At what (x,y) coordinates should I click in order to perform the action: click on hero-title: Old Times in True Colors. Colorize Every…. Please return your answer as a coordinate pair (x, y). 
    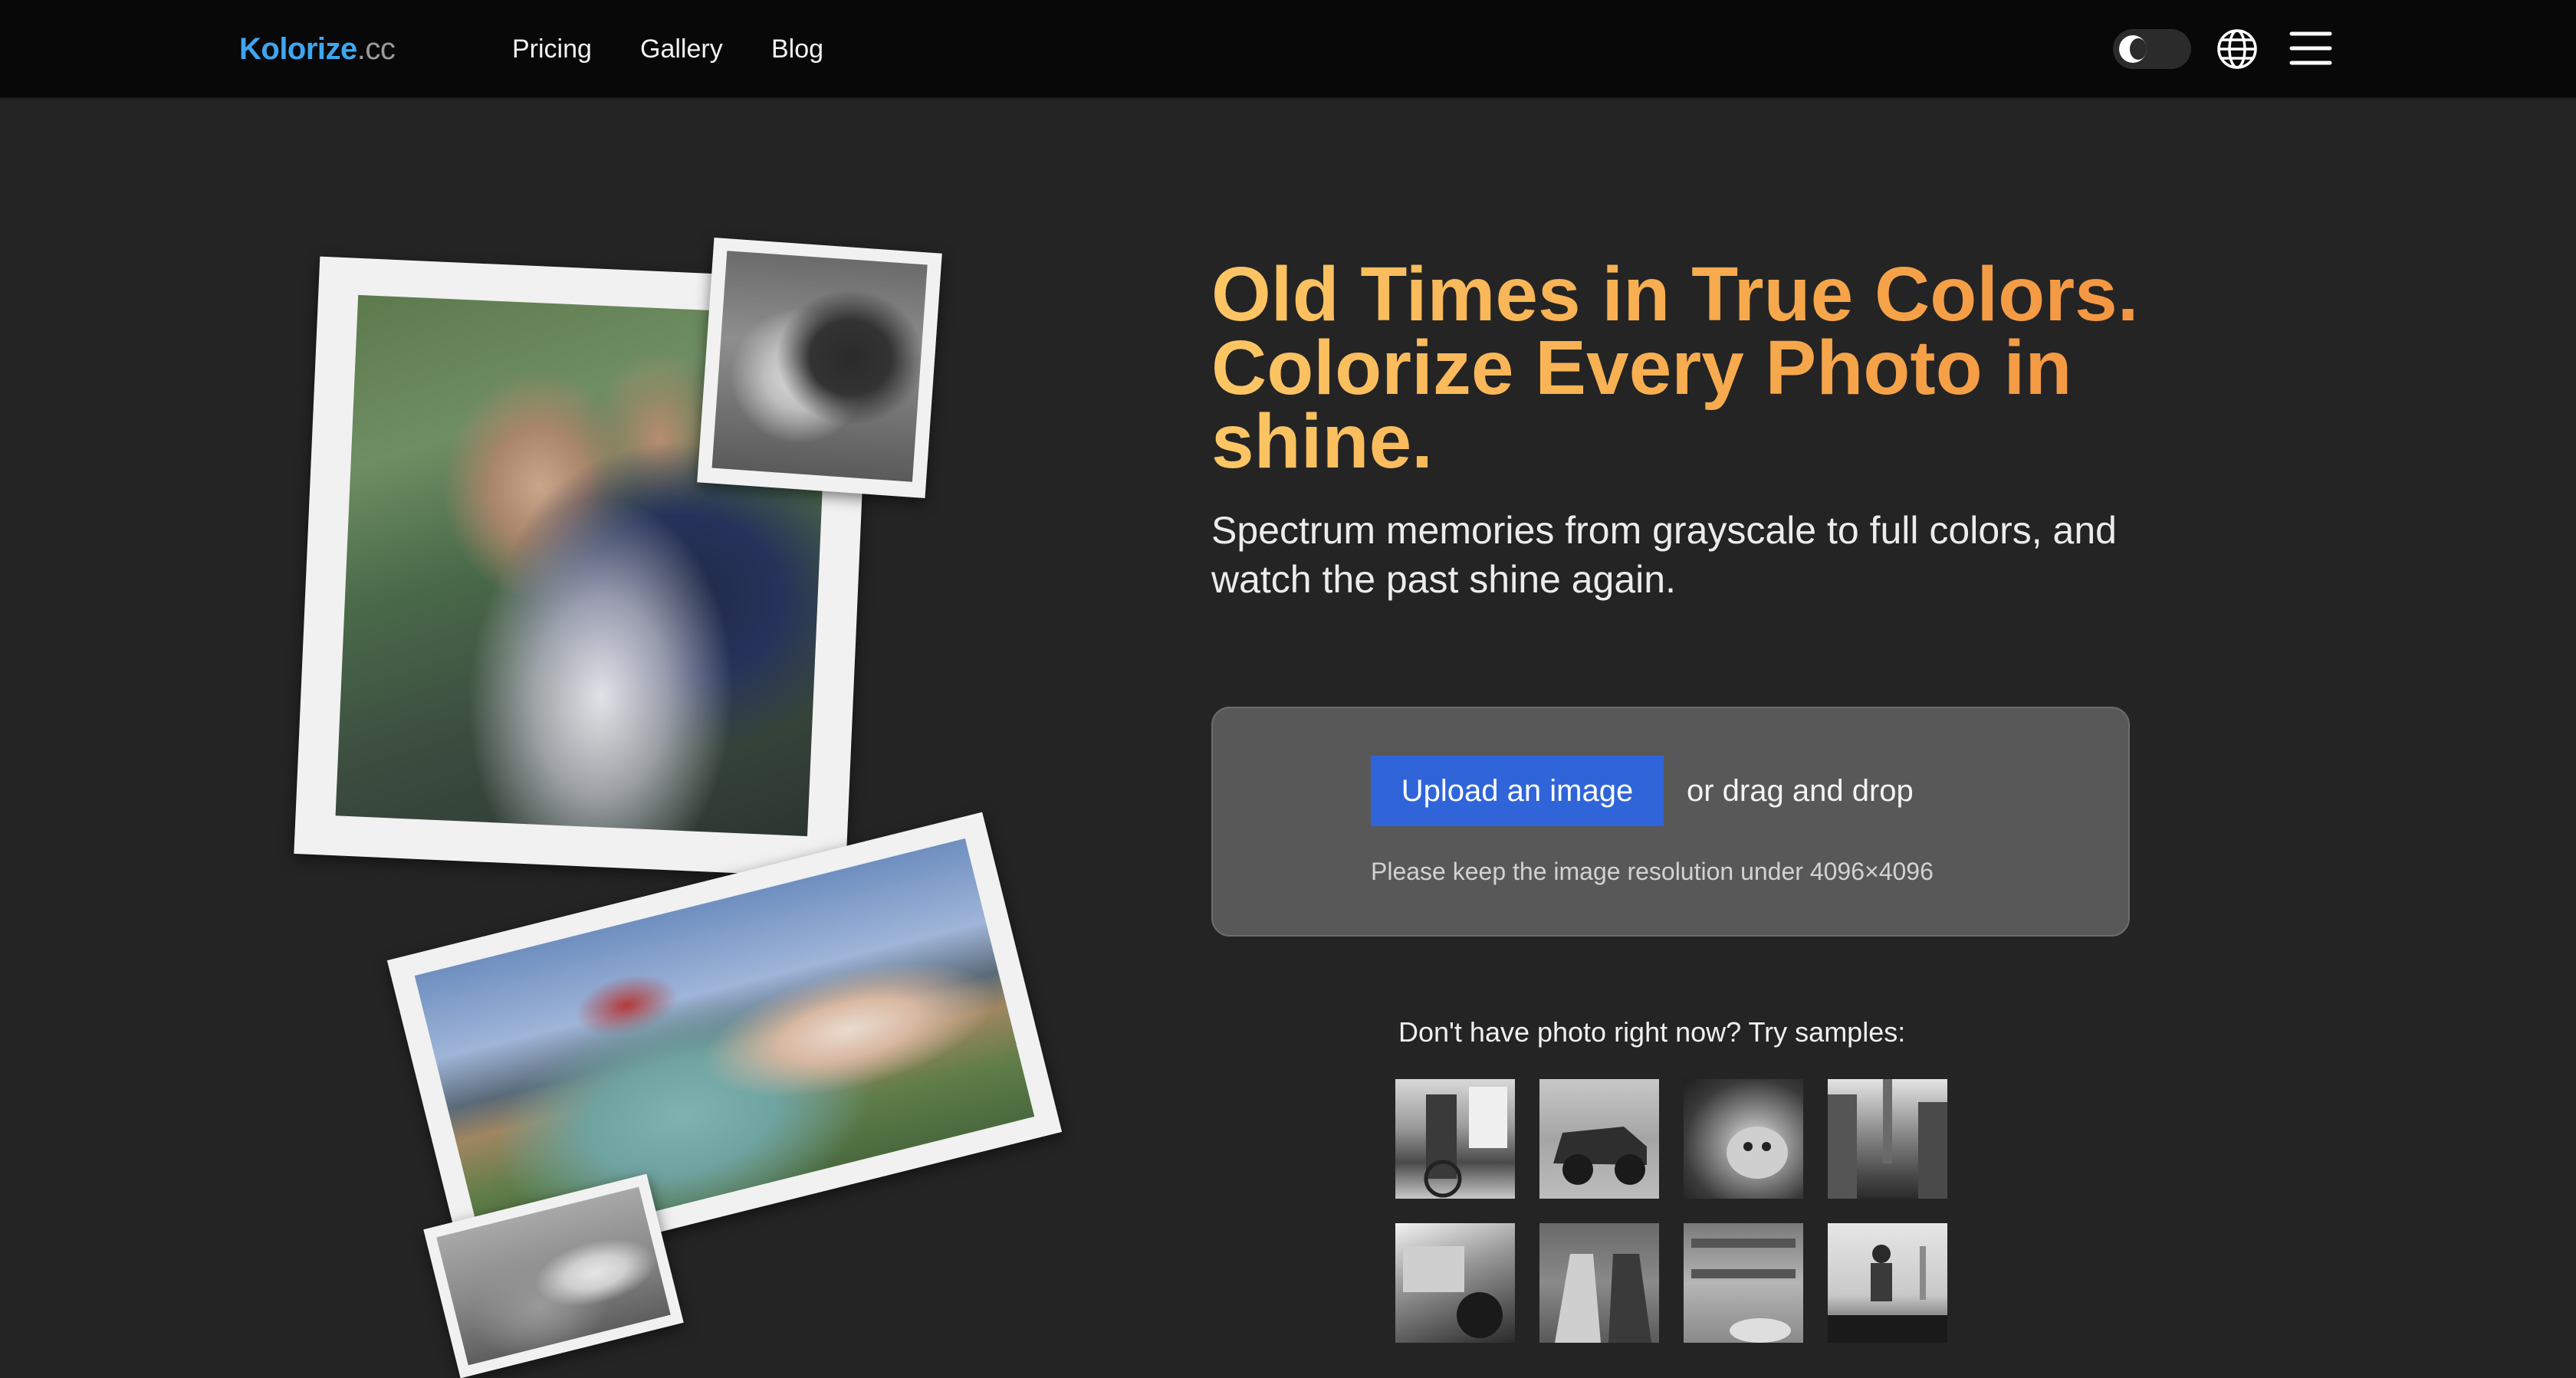
    Looking at the image, I should click on (1709, 368).